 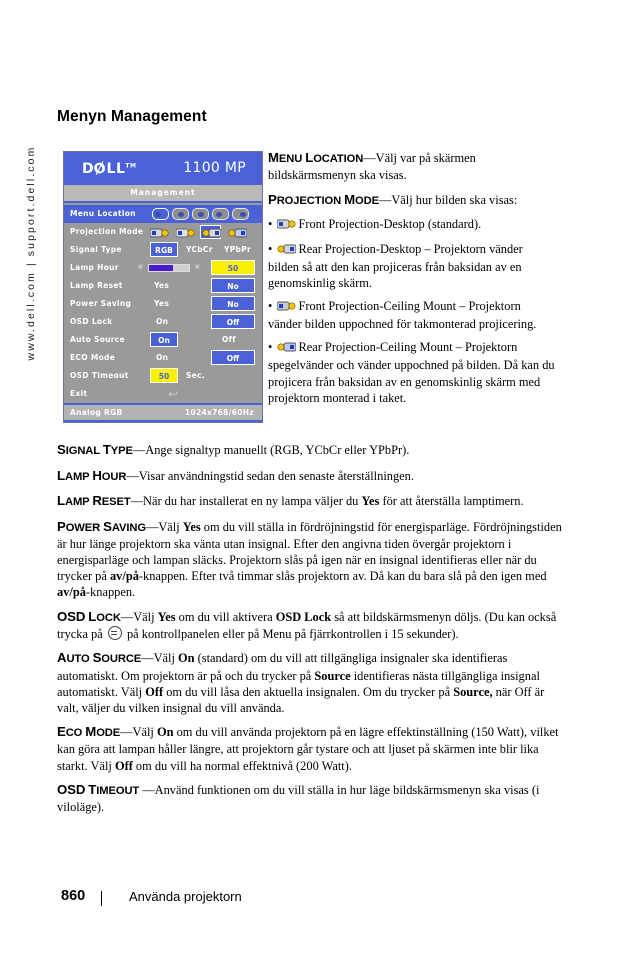 What do you see at coordinates (92, 475) in the screenshot?
I see `term-lamp-hour: LAMP HOUR` at bounding box center [92, 475].